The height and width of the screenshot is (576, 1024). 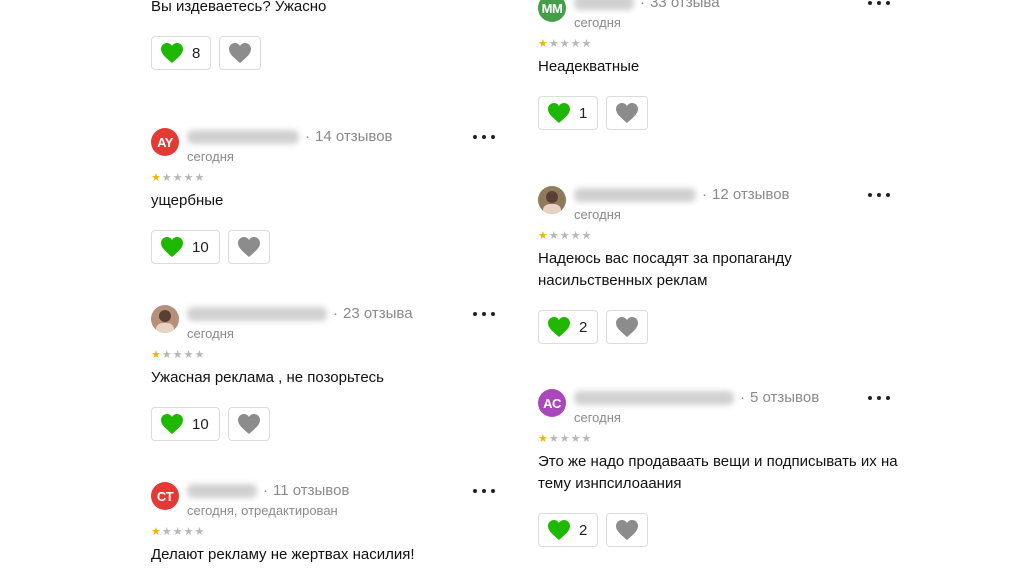 What do you see at coordinates (589, 66) in the screenshot?
I see `review-text: Неадекватные` at bounding box center [589, 66].